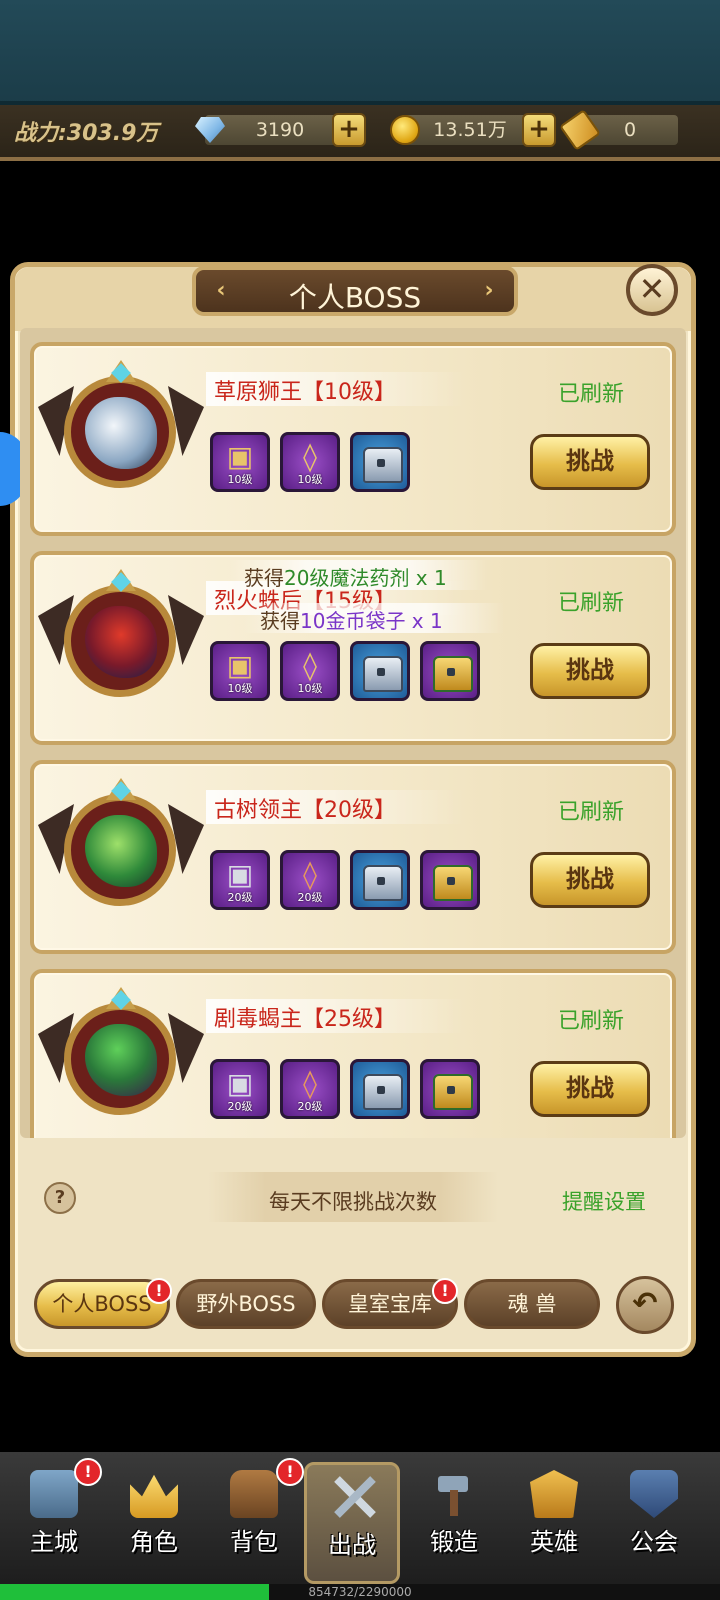 The height and width of the screenshot is (1600, 720). Describe the element at coordinates (554, 1523) in the screenshot. I see `nav-heroes: 英雄` at that location.